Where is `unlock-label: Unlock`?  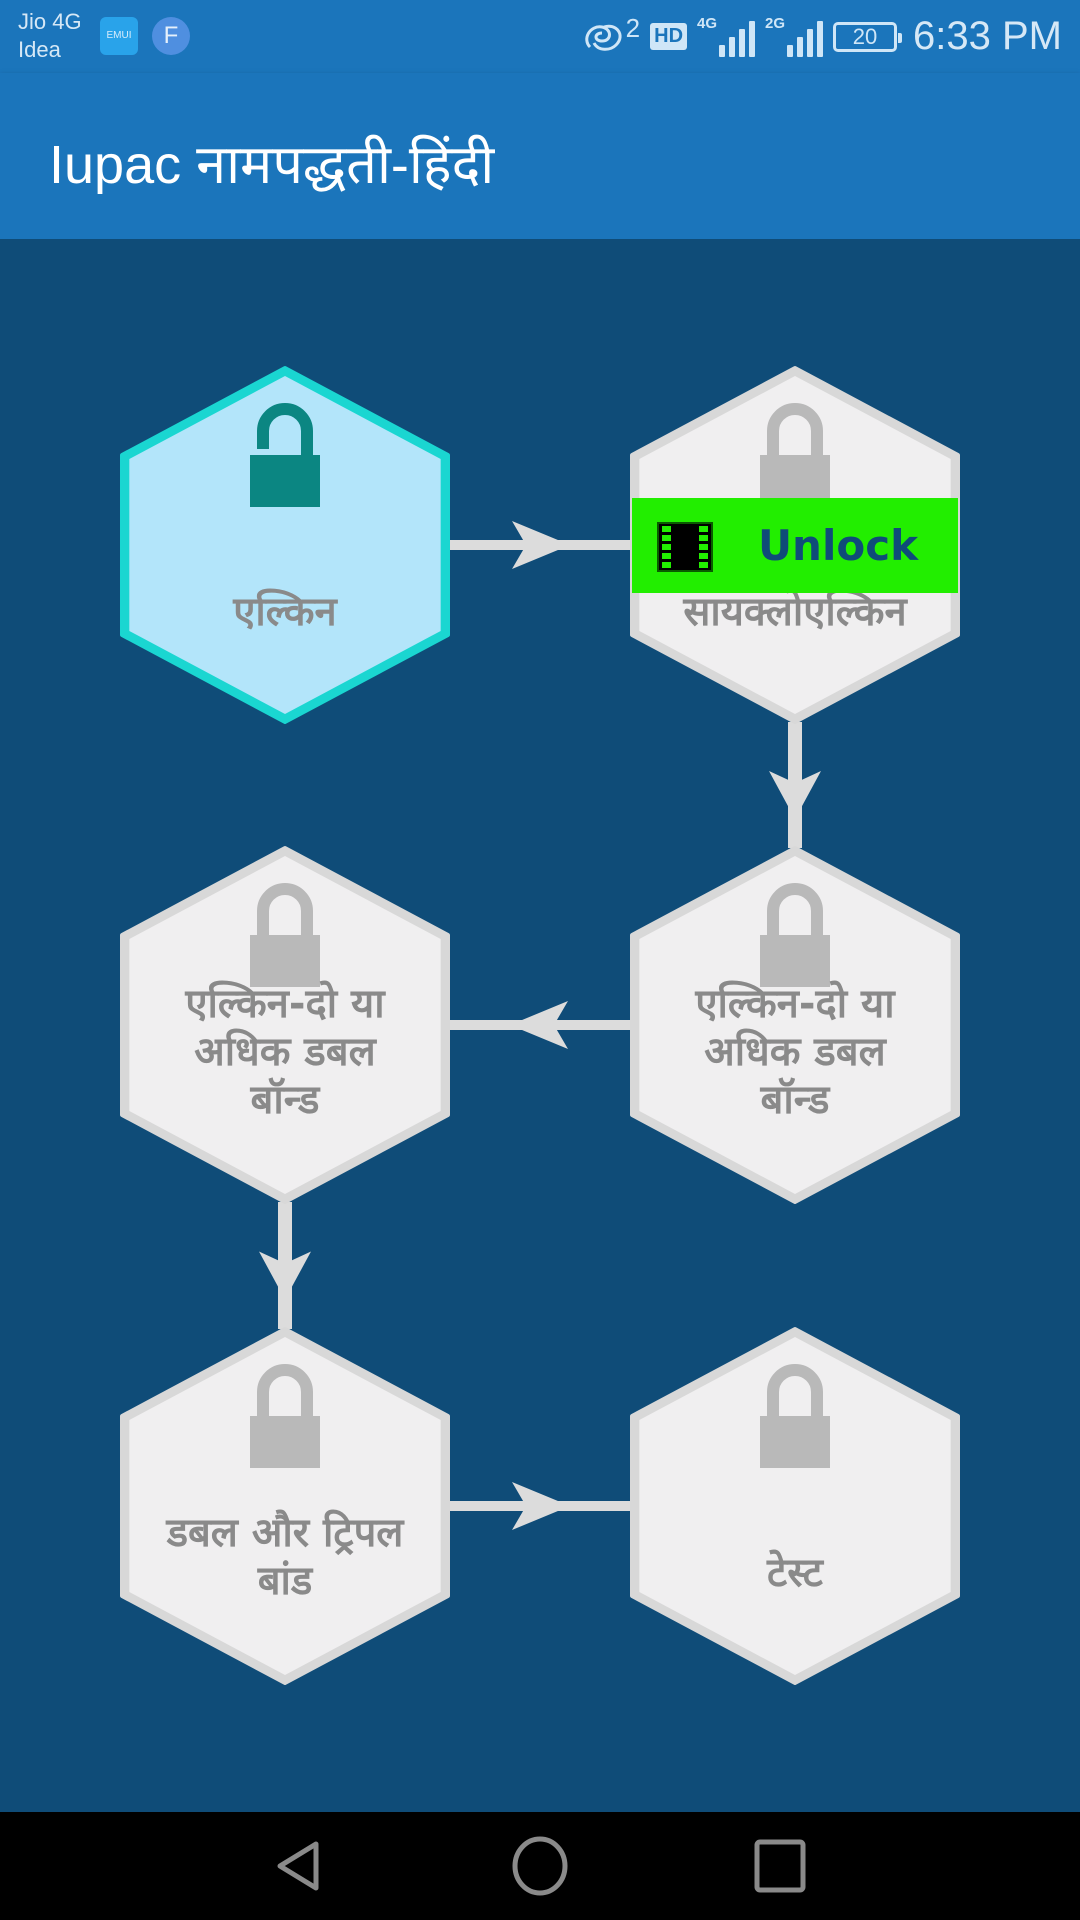 unlock-label: Unlock is located at coordinates (838, 545).